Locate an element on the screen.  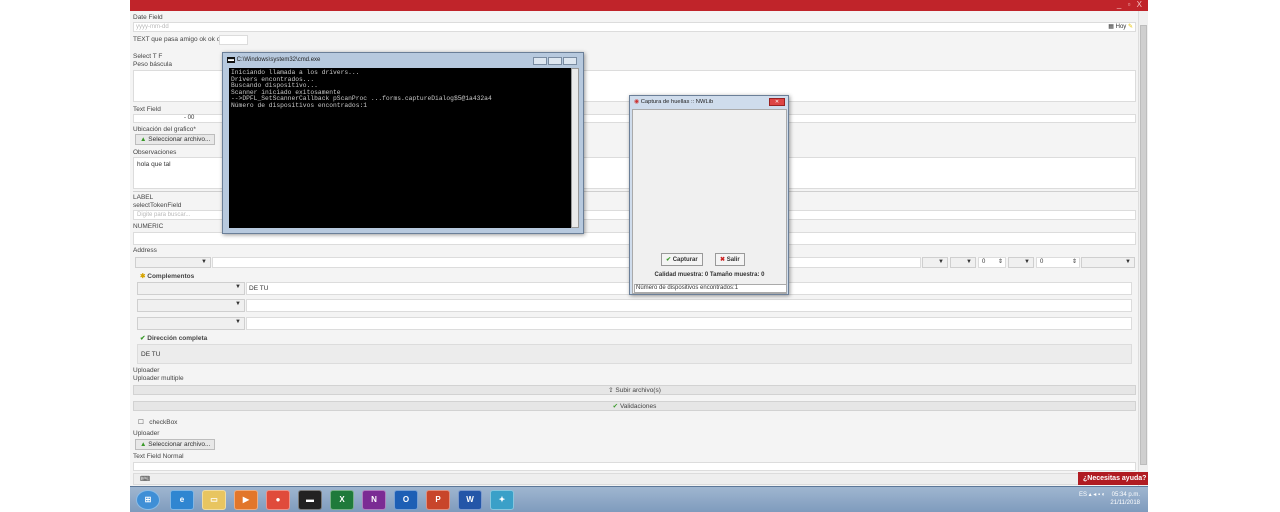
clock: 05:34 p.m. 21/11/2018 is located at coordinates (1125, 499).